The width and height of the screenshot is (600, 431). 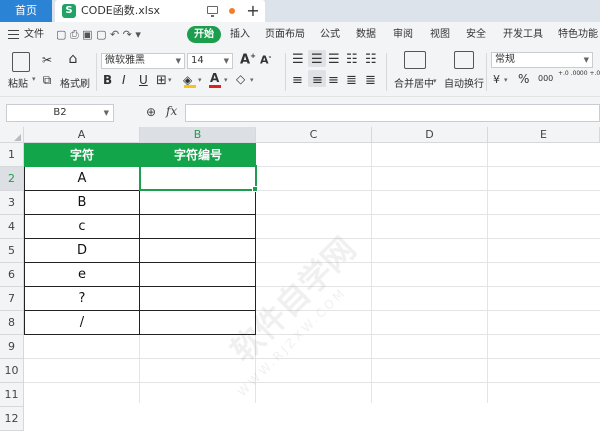 What do you see at coordinates (440, 34) in the screenshot?
I see `menu-view: 视图` at bounding box center [440, 34].